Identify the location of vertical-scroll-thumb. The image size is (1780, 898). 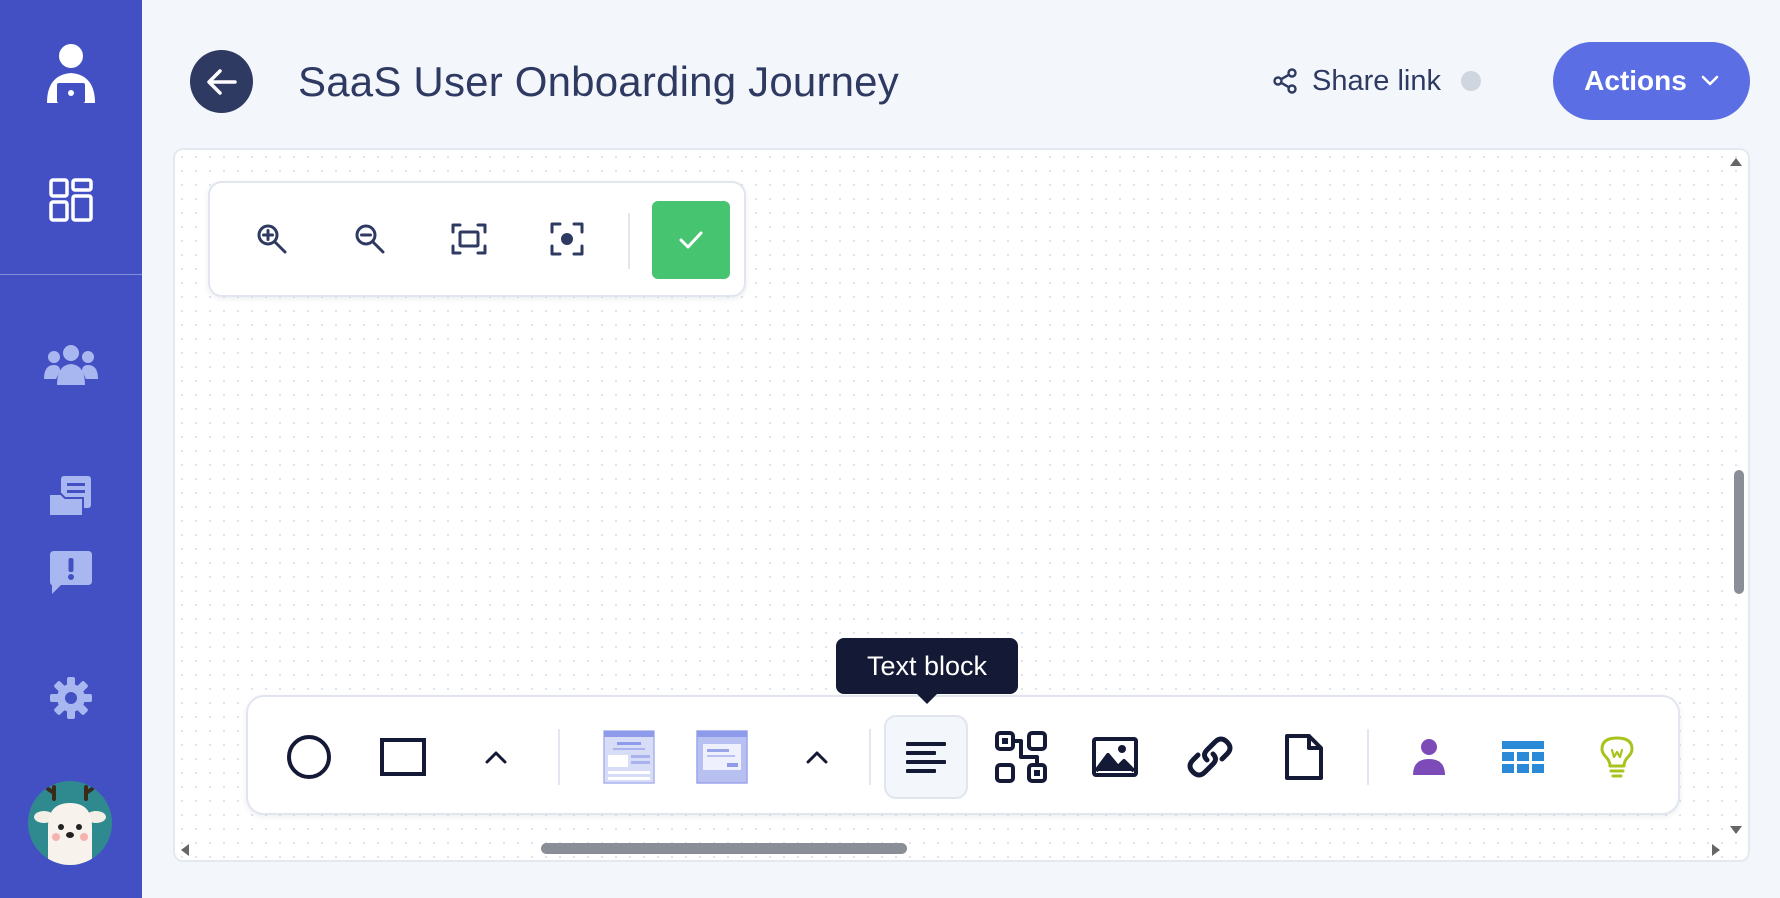
(1739, 532).